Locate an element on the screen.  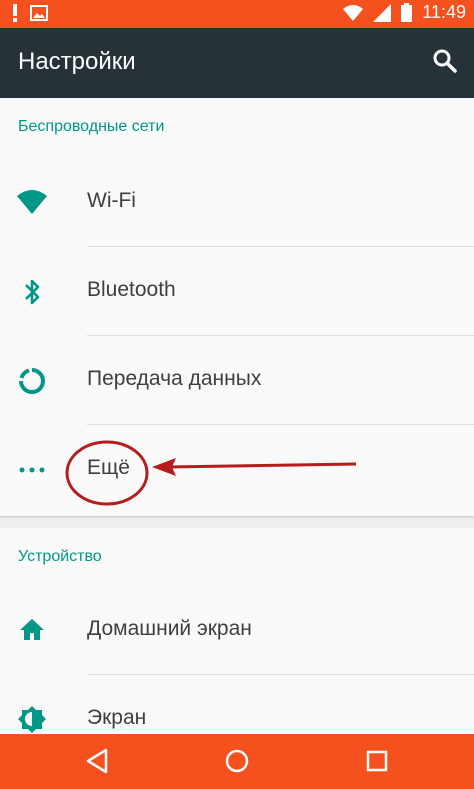
settings-item-wifi: Wi-Fi is located at coordinates (237, 202).